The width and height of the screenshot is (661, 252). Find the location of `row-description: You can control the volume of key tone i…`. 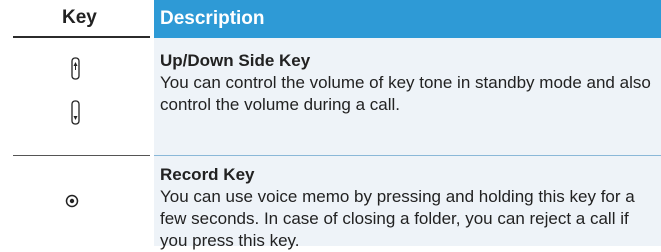

row-description: You can control the volume of key tone i… is located at coordinates (405, 93).